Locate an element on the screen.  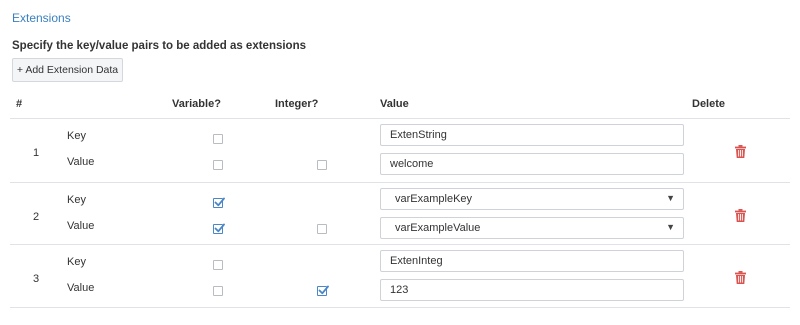
column-header-variable: Variable? is located at coordinates (196, 104).